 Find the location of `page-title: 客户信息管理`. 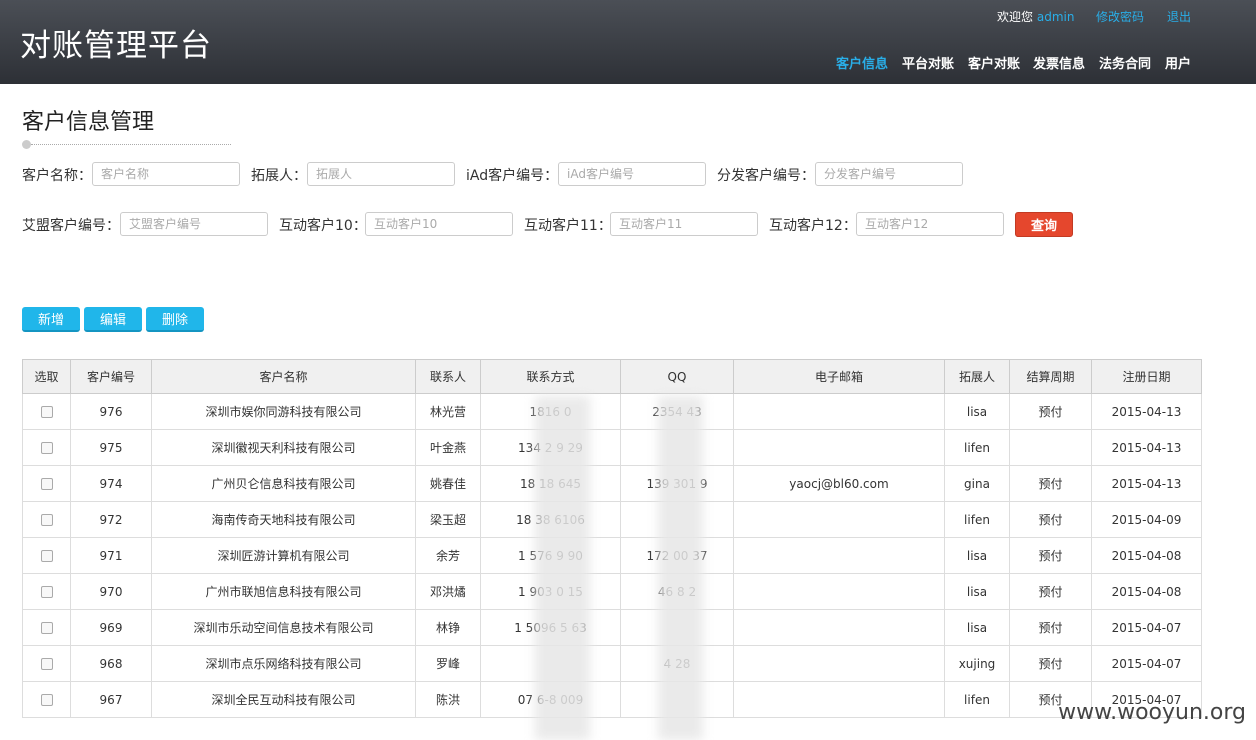

page-title: 客户信息管理 is located at coordinates (88, 122).